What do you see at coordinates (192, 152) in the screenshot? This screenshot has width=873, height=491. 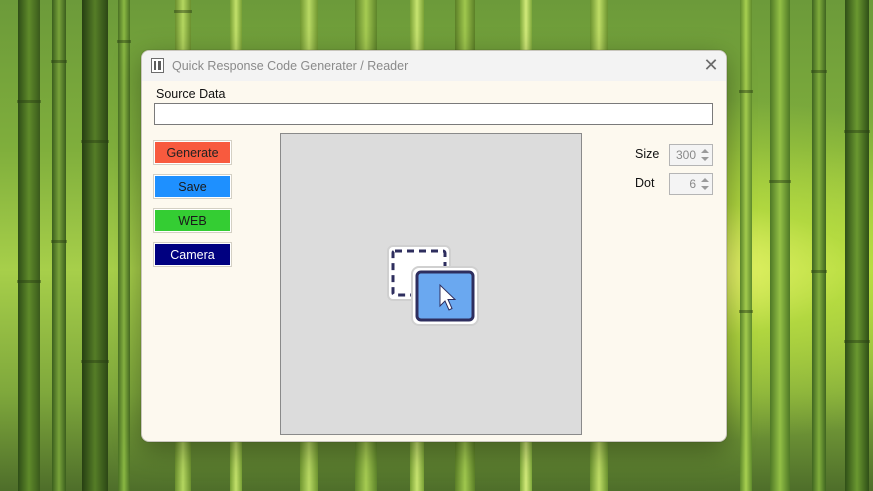 I see `generate-button: Generate` at bounding box center [192, 152].